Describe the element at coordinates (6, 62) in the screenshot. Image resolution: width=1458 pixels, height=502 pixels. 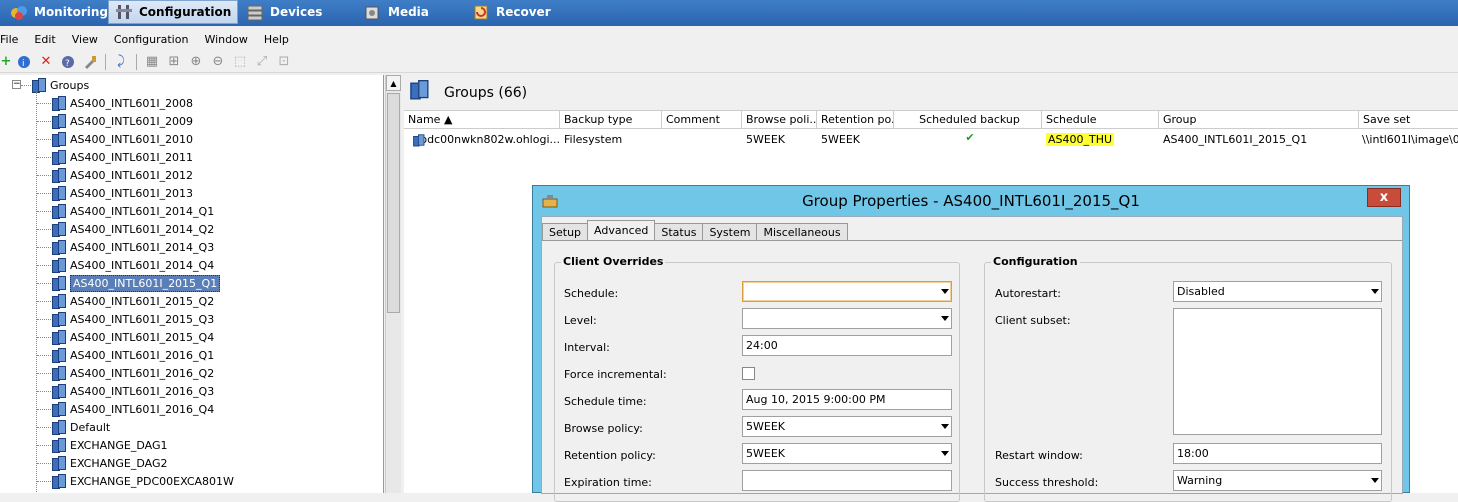
I see `add-icon: +` at that location.